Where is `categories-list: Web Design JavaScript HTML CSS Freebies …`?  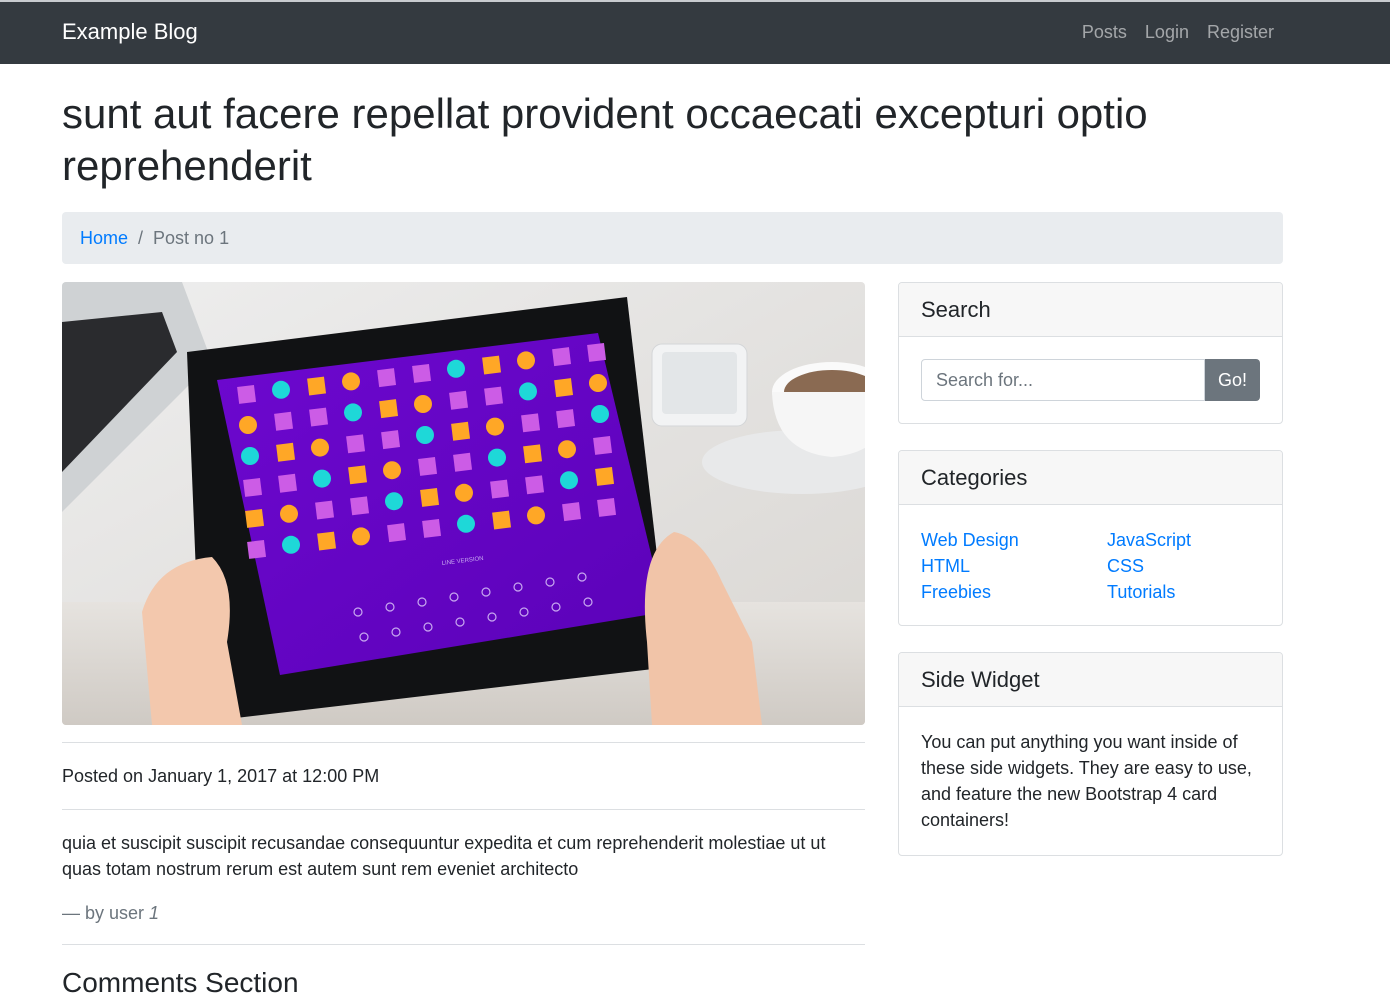
categories-list: Web Design JavaScript HTML CSS Freebies … is located at coordinates (1090, 566).